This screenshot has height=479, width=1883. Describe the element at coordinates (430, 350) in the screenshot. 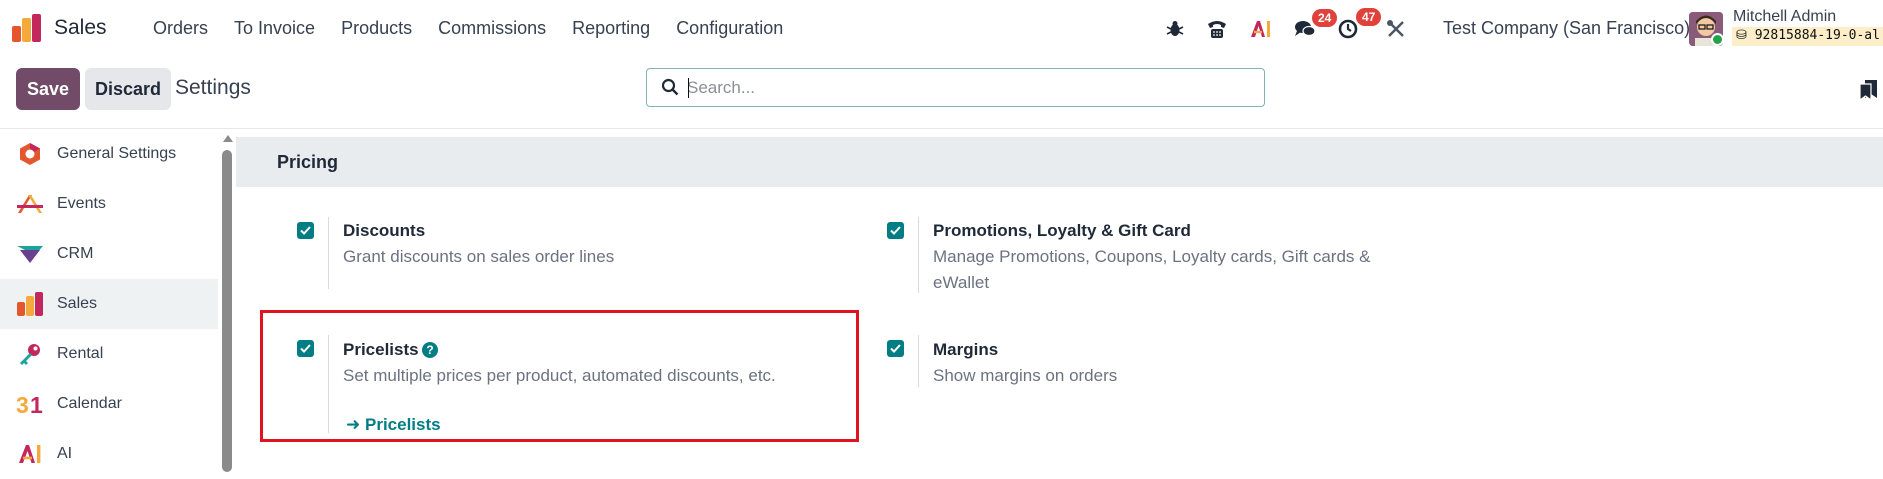

I see `help-icon: ?` at that location.